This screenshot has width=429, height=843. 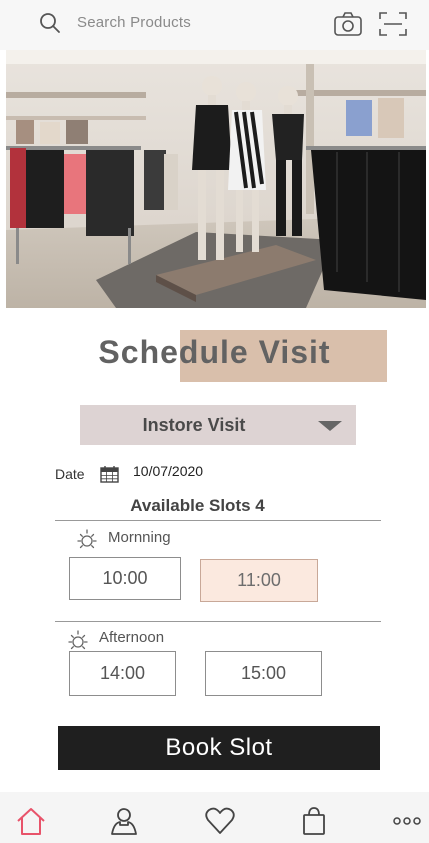 I want to click on more-icon, so click(x=408, y=821).